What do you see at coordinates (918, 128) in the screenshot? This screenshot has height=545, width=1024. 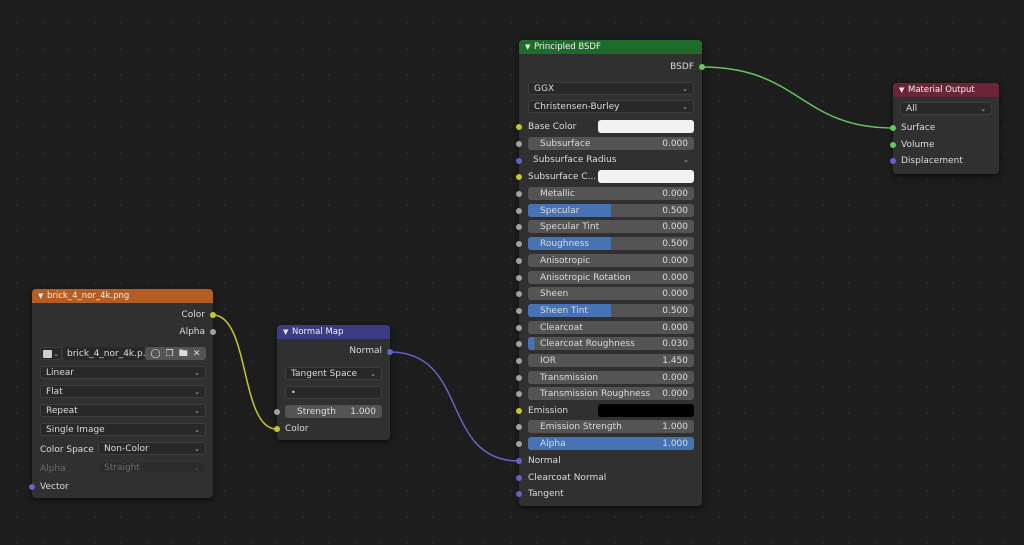 I see `input-surface-label: Surface` at bounding box center [918, 128].